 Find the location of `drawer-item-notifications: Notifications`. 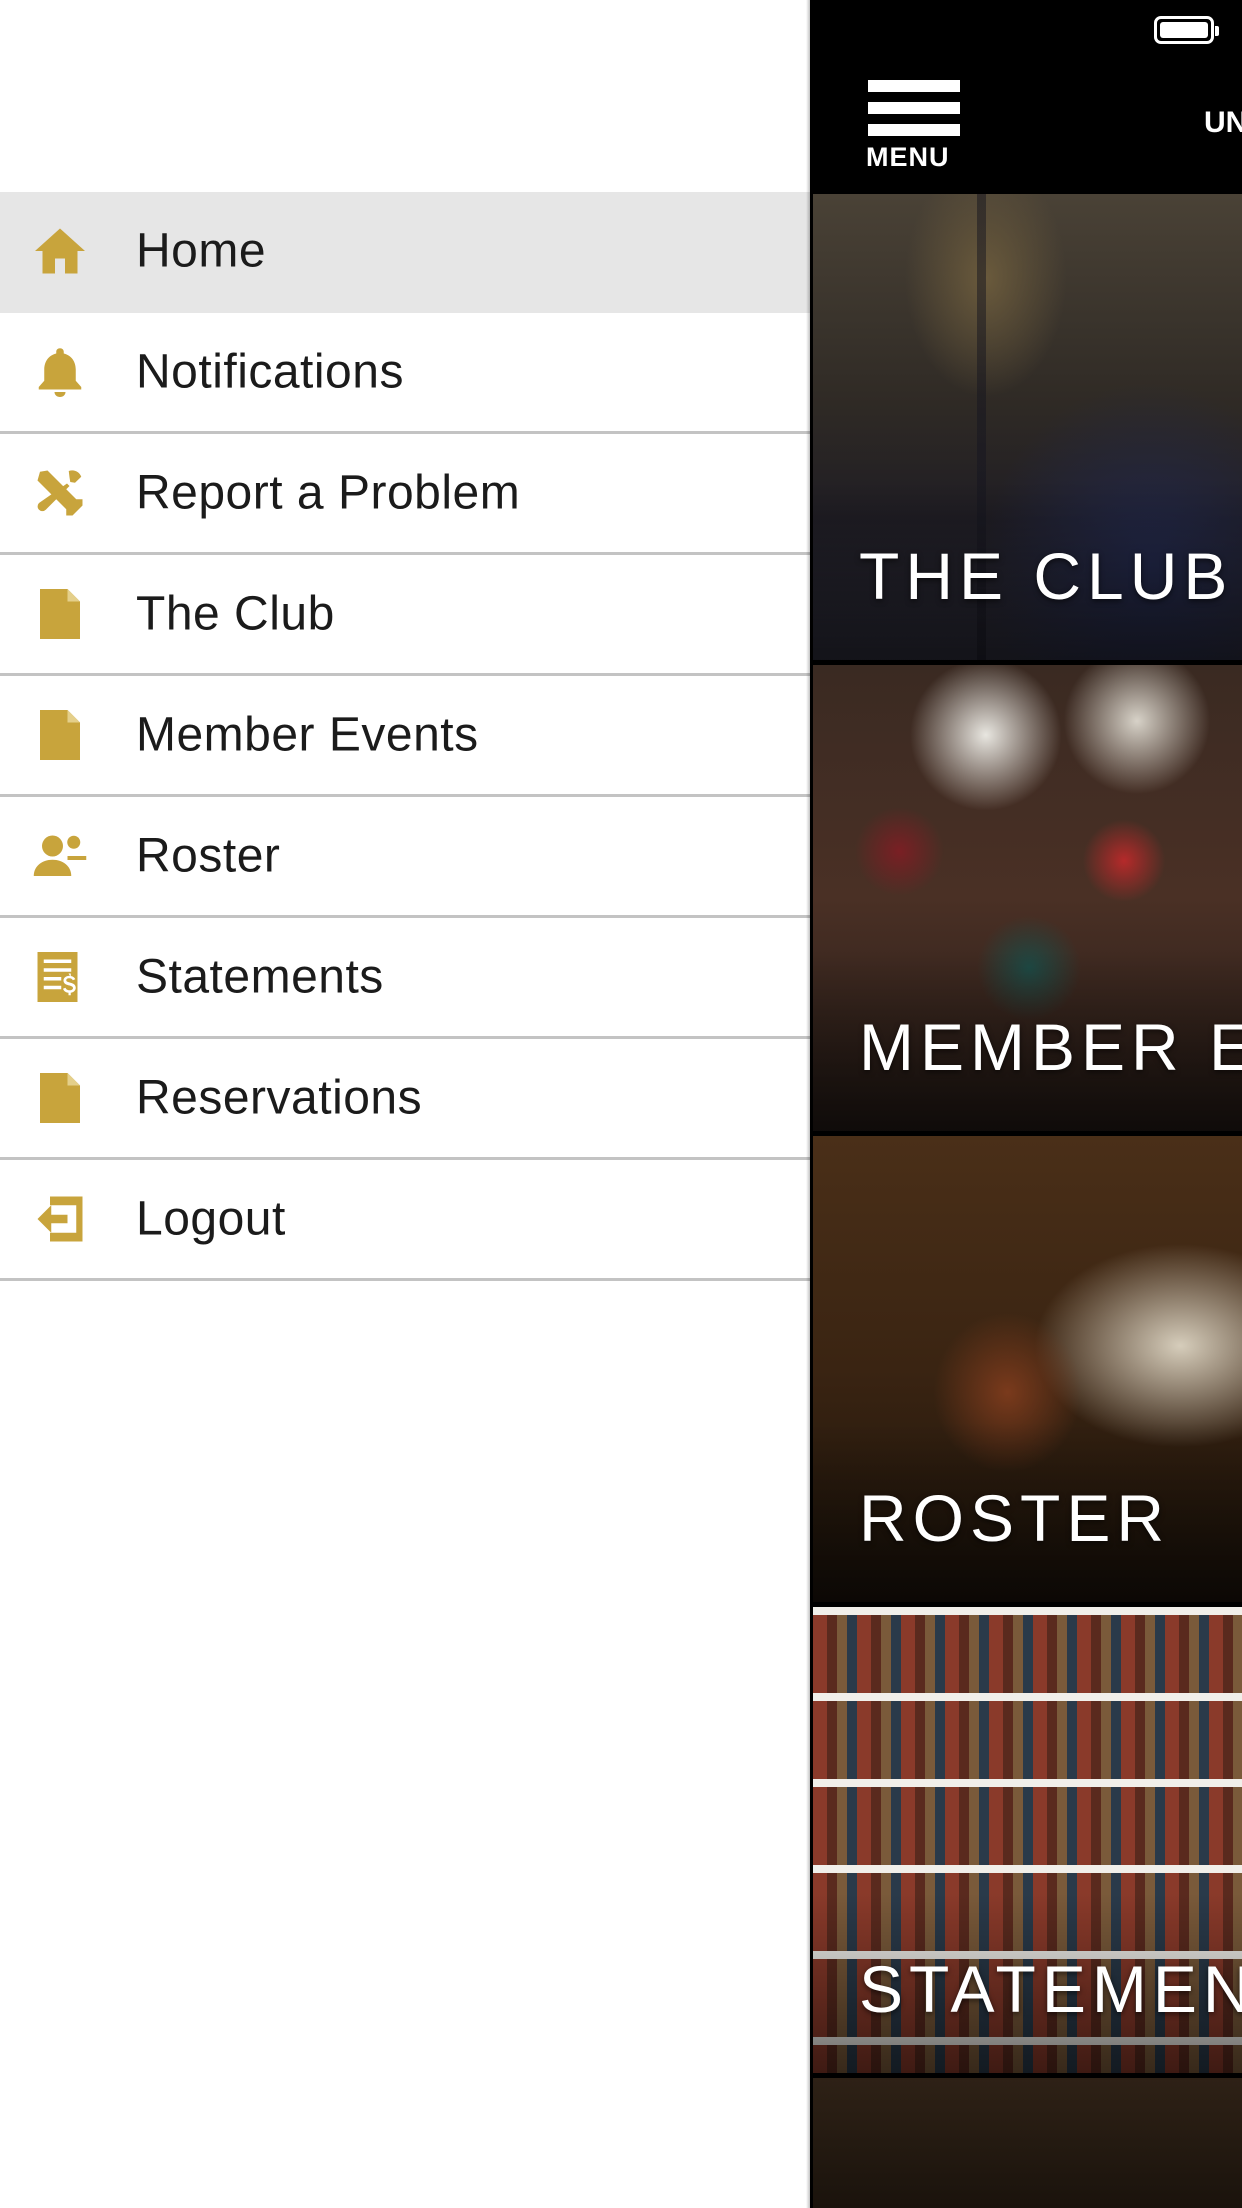

drawer-item-notifications: Notifications is located at coordinates (405, 373).